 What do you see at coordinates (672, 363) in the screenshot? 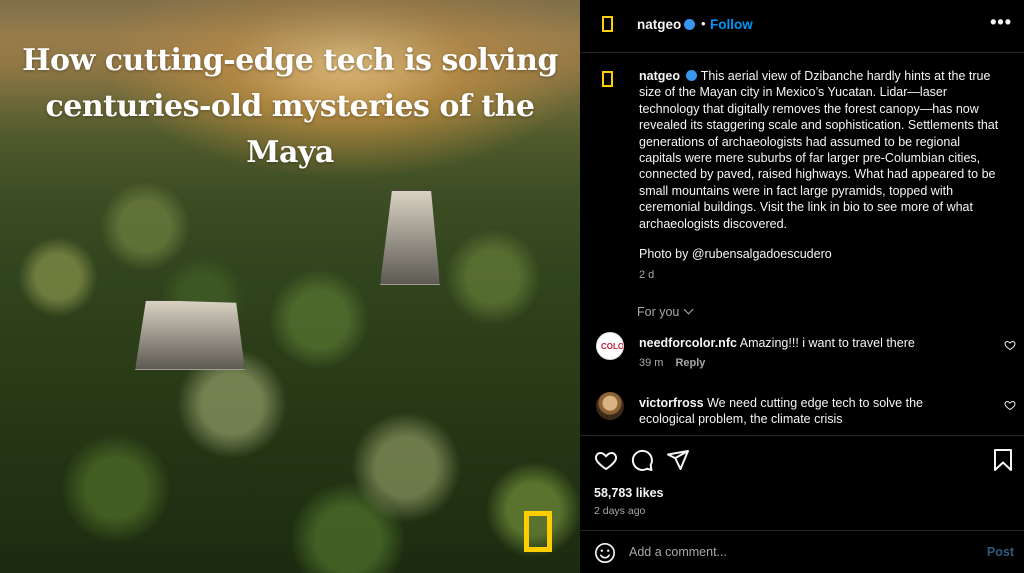
I see `comment-meta: 39 m Reply` at bounding box center [672, 363].